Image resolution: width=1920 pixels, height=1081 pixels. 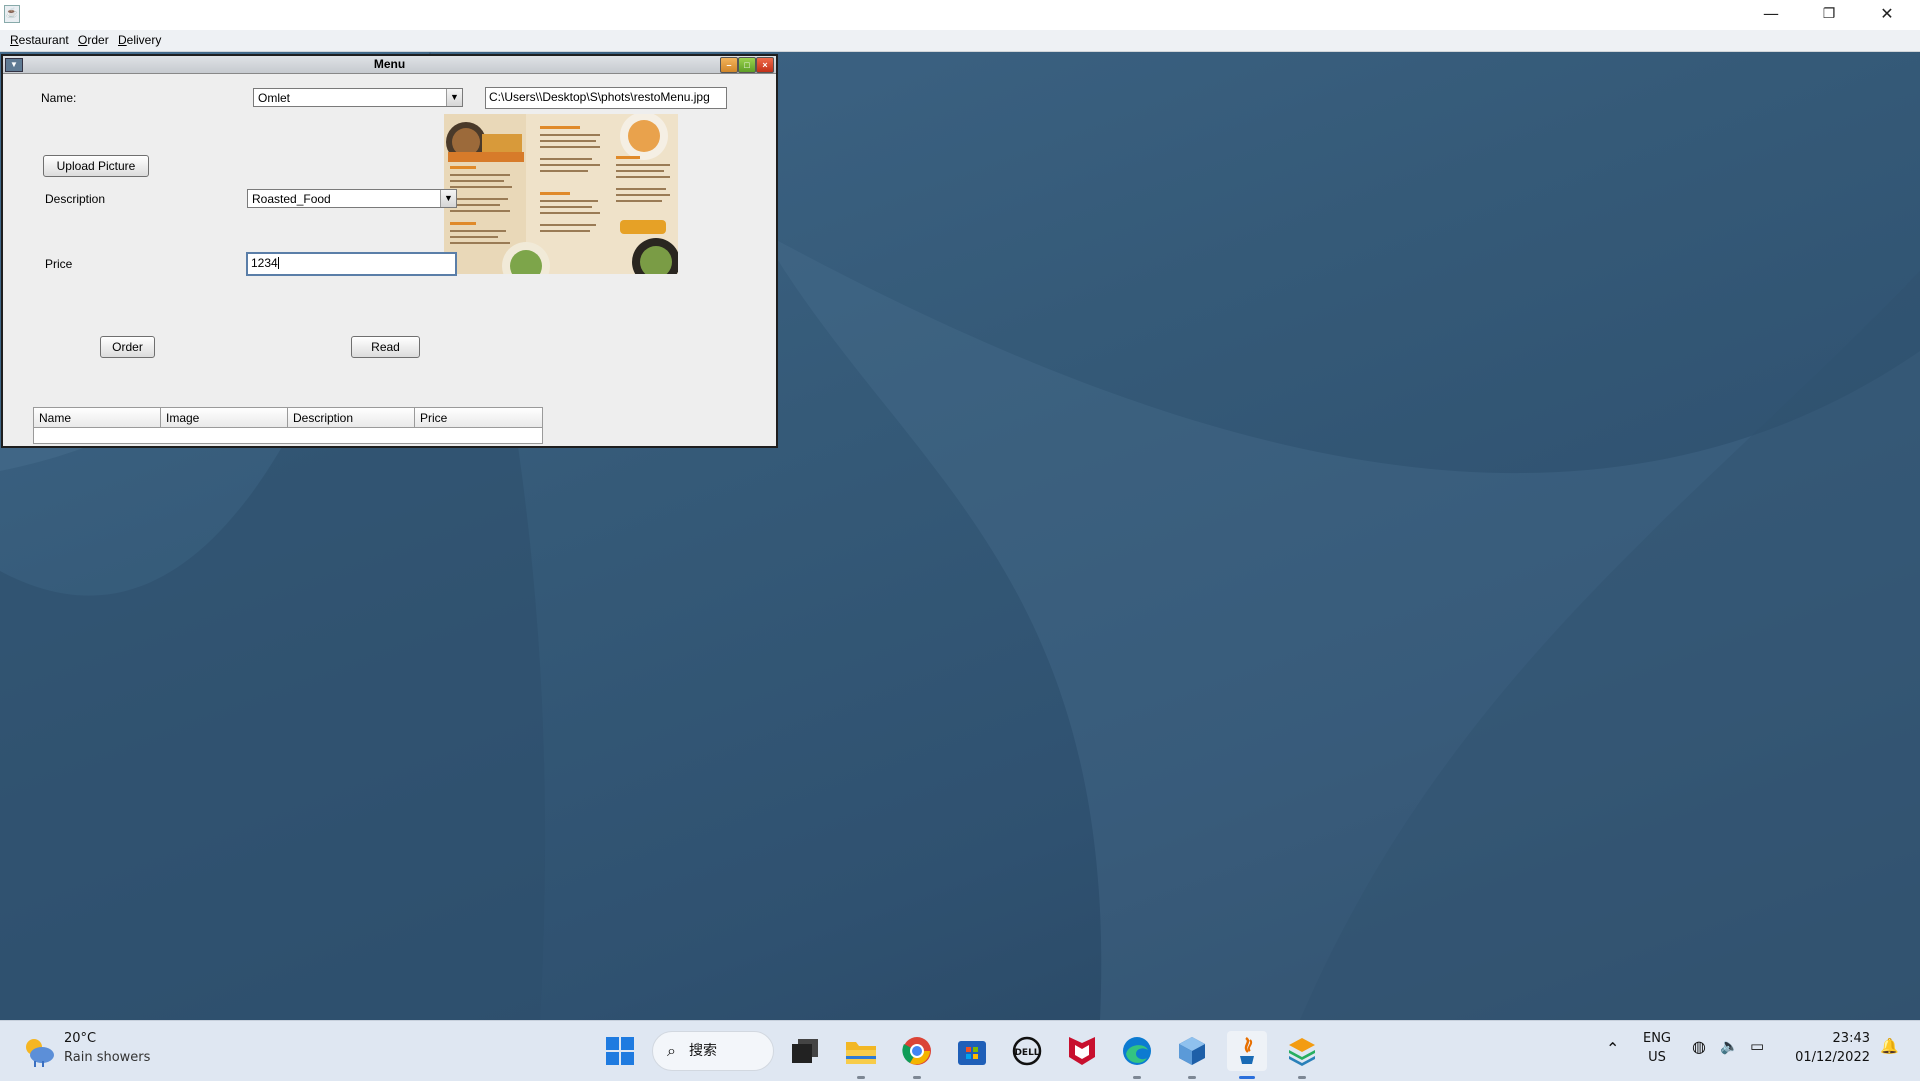 I want to click on dell-icon: DELL, so click(x=1027, y=1051).